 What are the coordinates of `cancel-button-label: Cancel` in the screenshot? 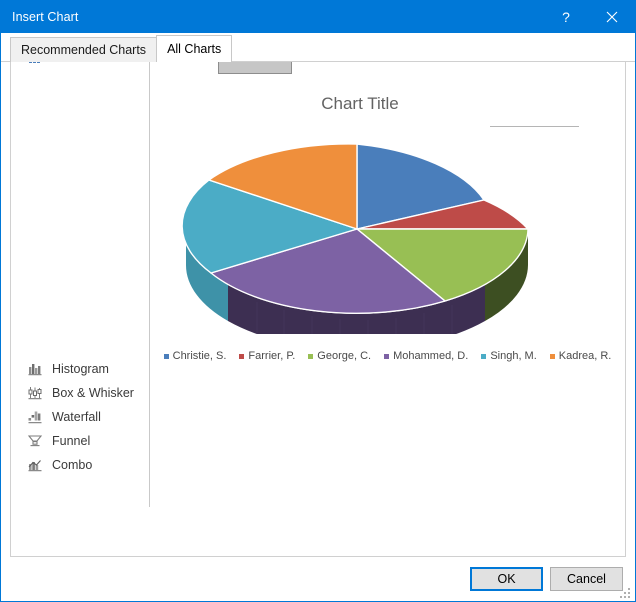 It's located at (586, 579).